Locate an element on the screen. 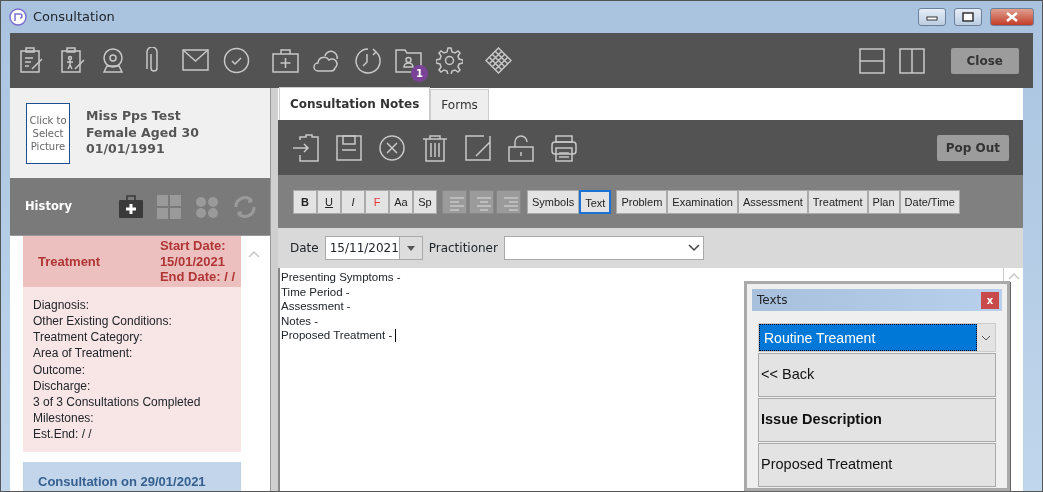 This screenshot has width=1043, height=492. card-line: Other Existing Conditions: is located at coordinates (103, 321).